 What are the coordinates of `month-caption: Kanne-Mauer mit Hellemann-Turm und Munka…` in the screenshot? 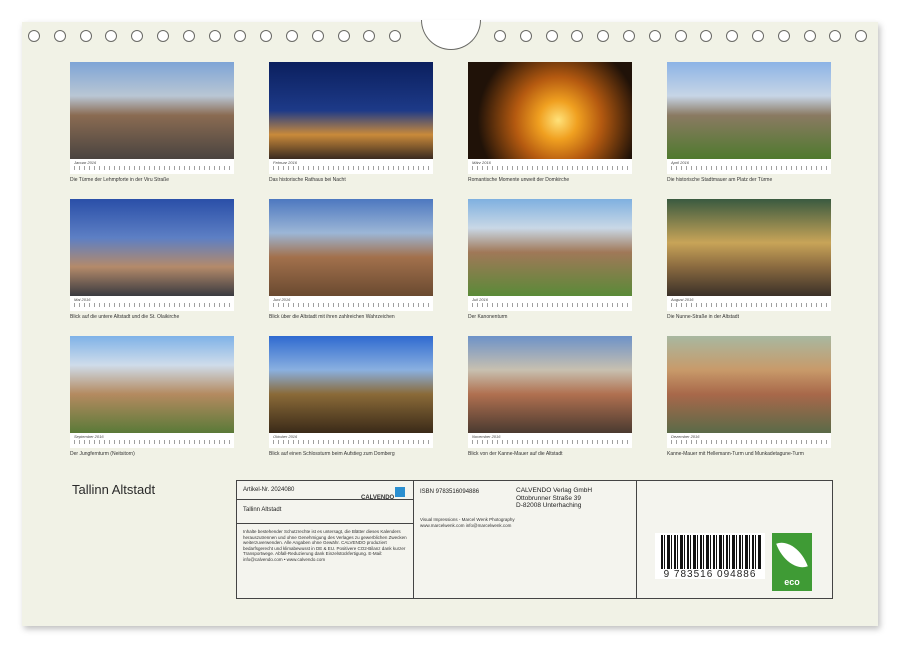 It's located at (735, 454).